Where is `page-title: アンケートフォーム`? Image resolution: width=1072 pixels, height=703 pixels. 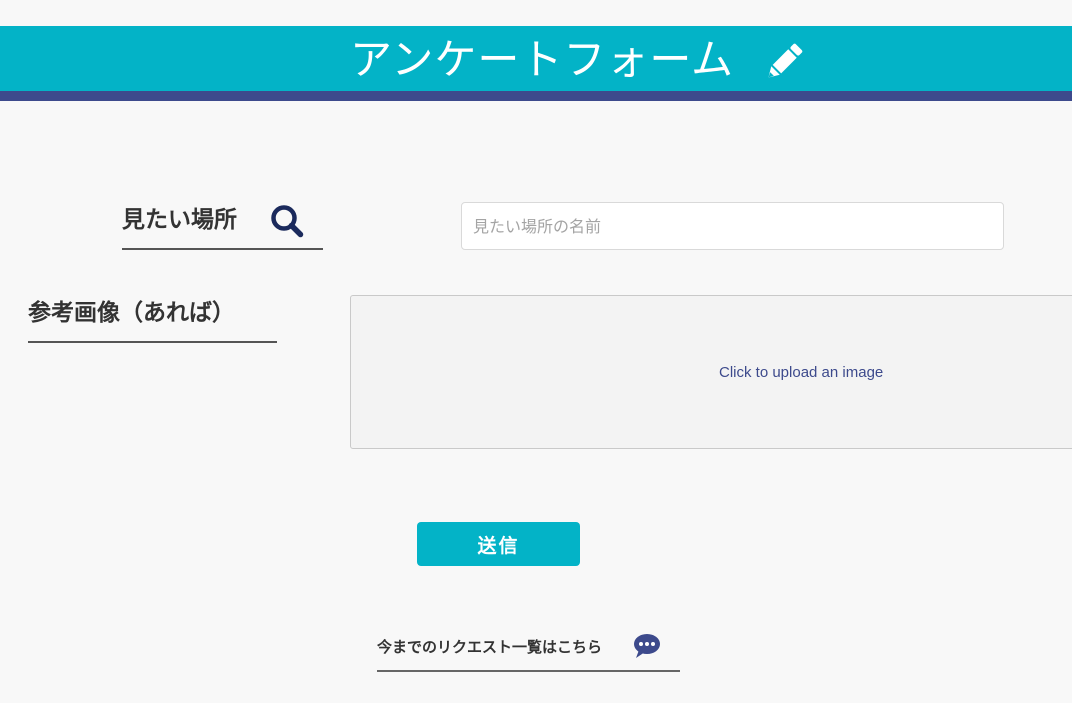
page-title: アンケートフォーム is located at coordinates (542, 59).